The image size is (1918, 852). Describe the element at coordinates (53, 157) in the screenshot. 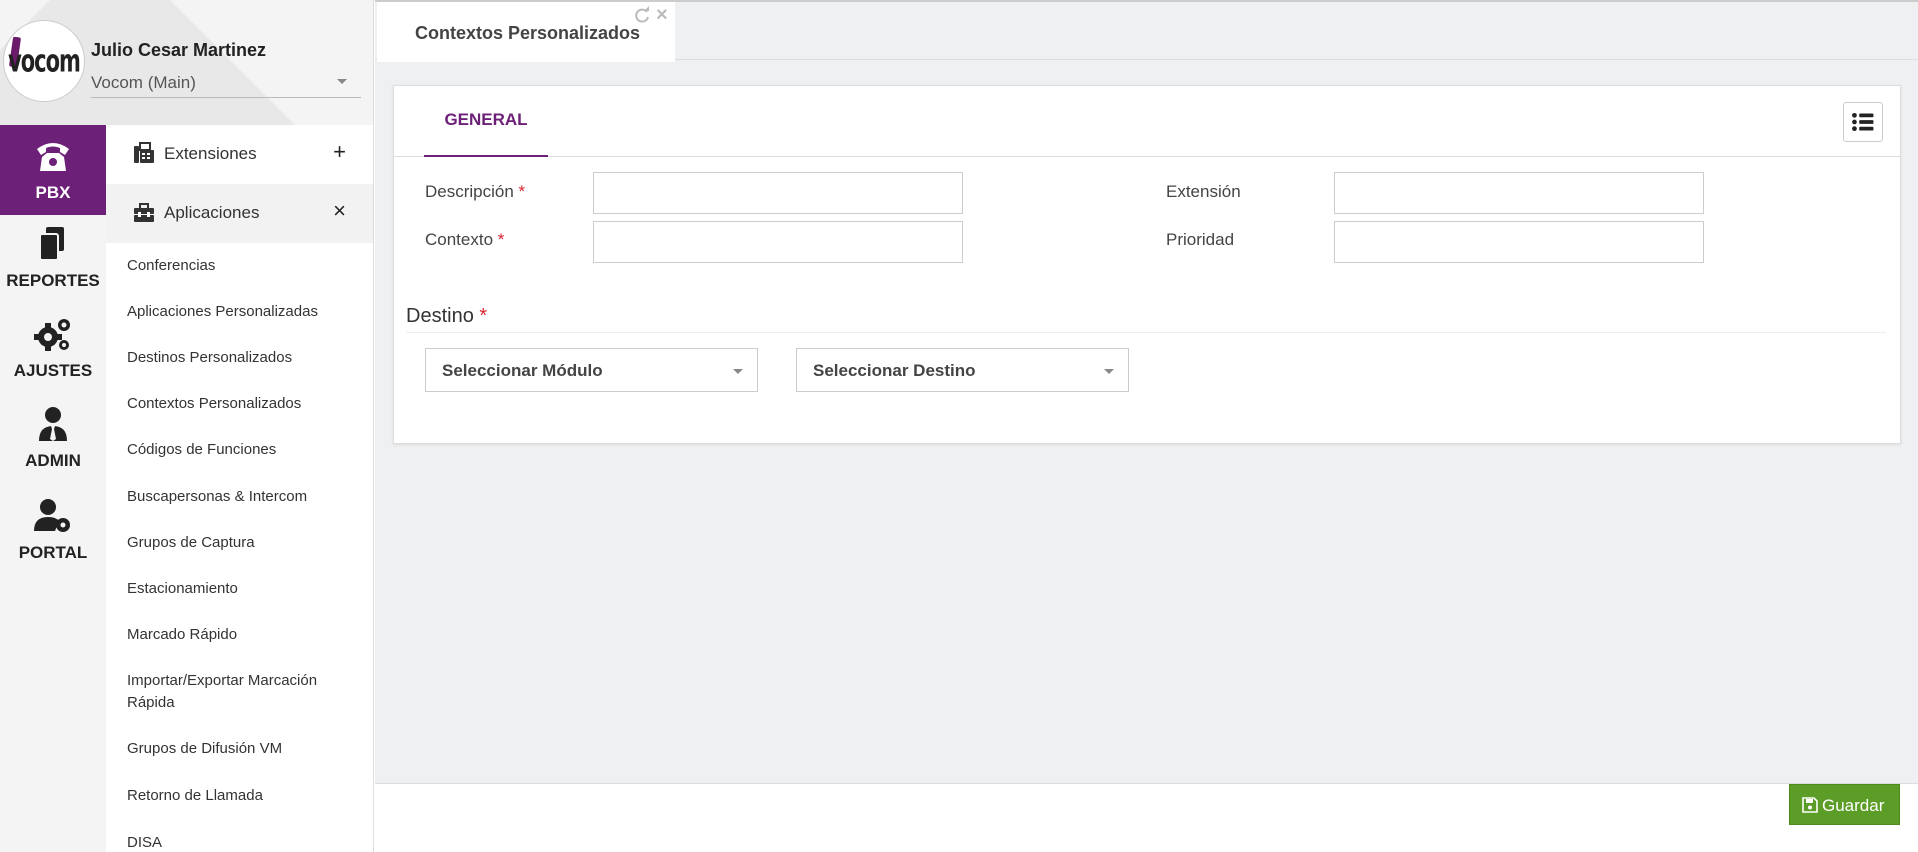

I see `phone-icon` at that location.